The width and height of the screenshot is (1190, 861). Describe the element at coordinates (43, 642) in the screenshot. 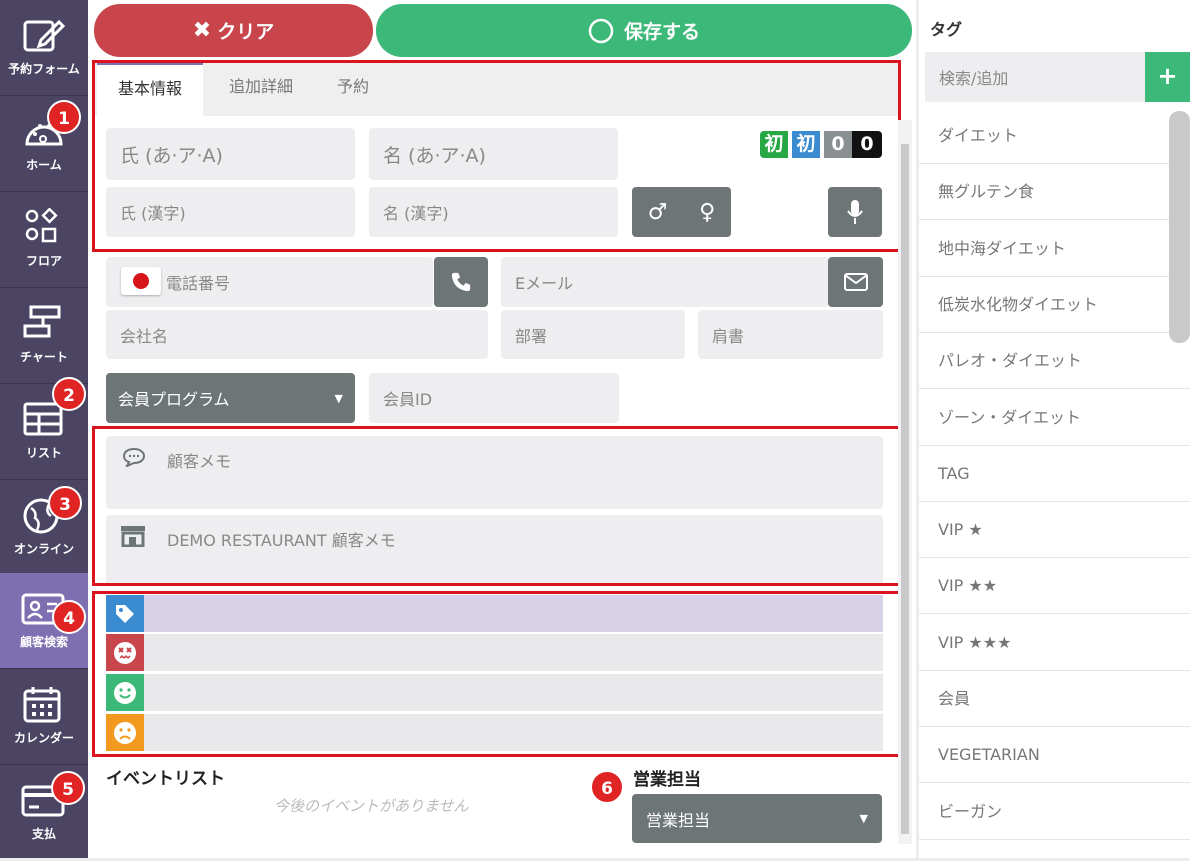

I see `nav-label: 顧客検索` at that location.